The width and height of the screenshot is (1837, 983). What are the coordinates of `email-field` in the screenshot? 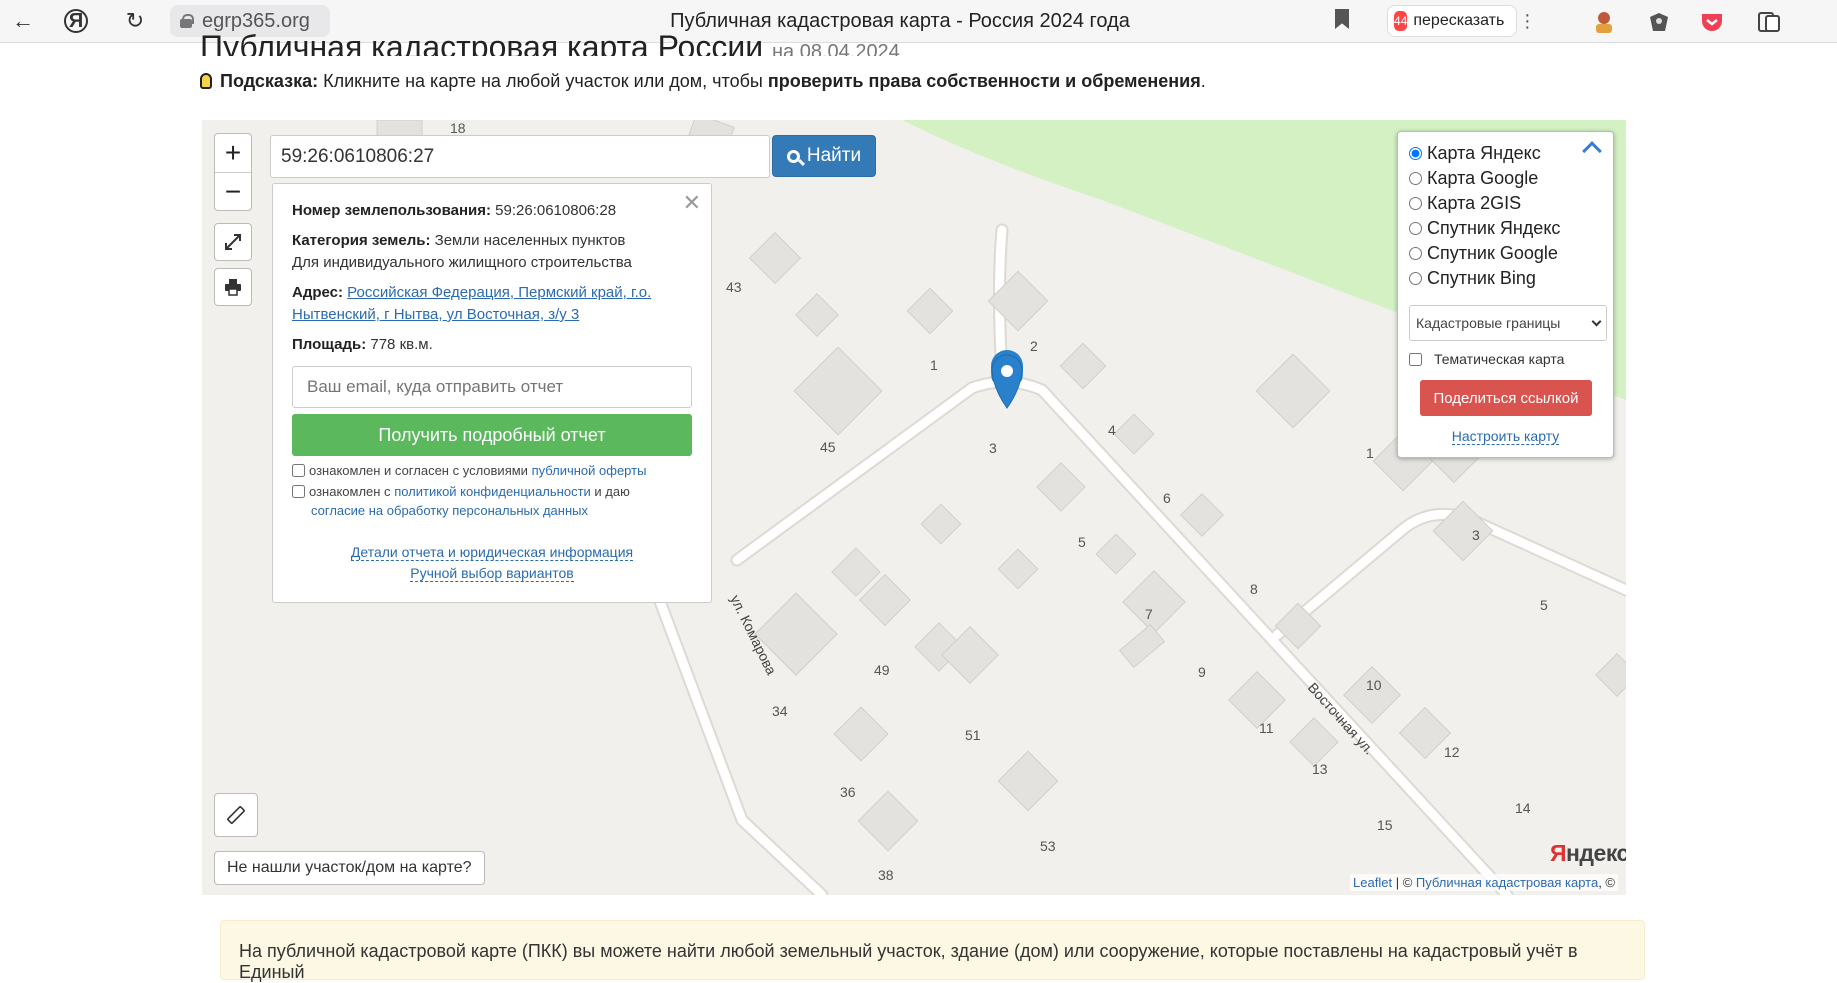 It's located at (492, 387).